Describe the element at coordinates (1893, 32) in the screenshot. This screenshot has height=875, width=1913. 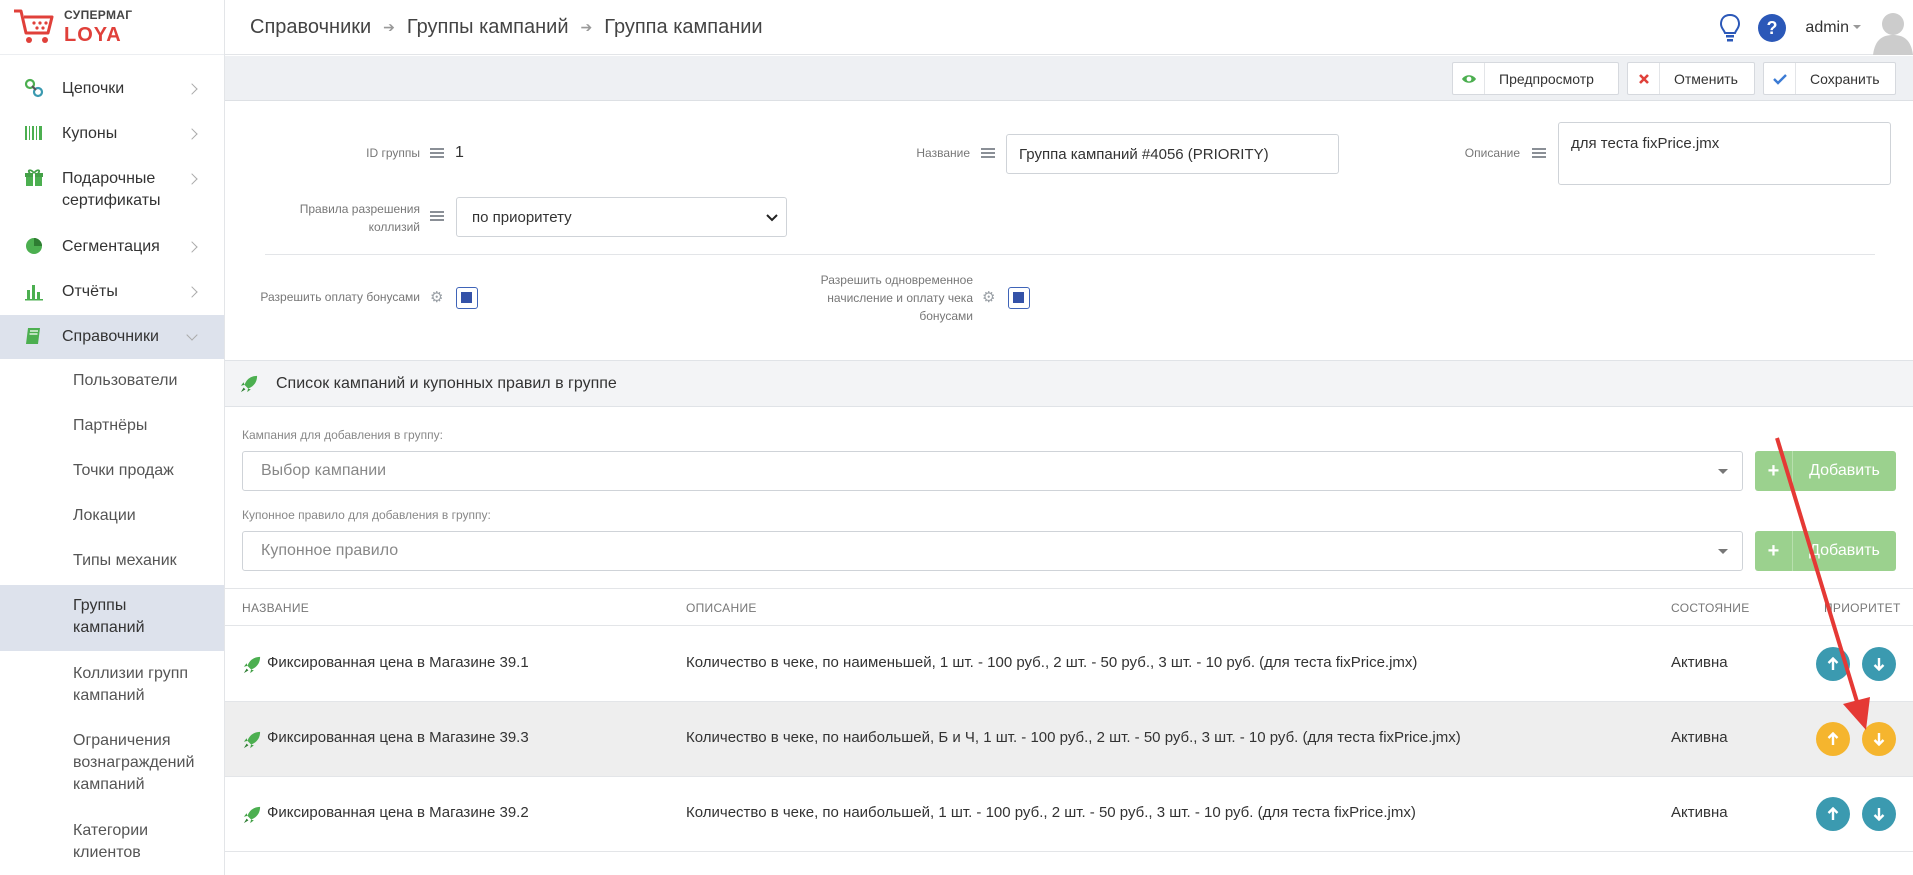
I see `avatar` at that location.